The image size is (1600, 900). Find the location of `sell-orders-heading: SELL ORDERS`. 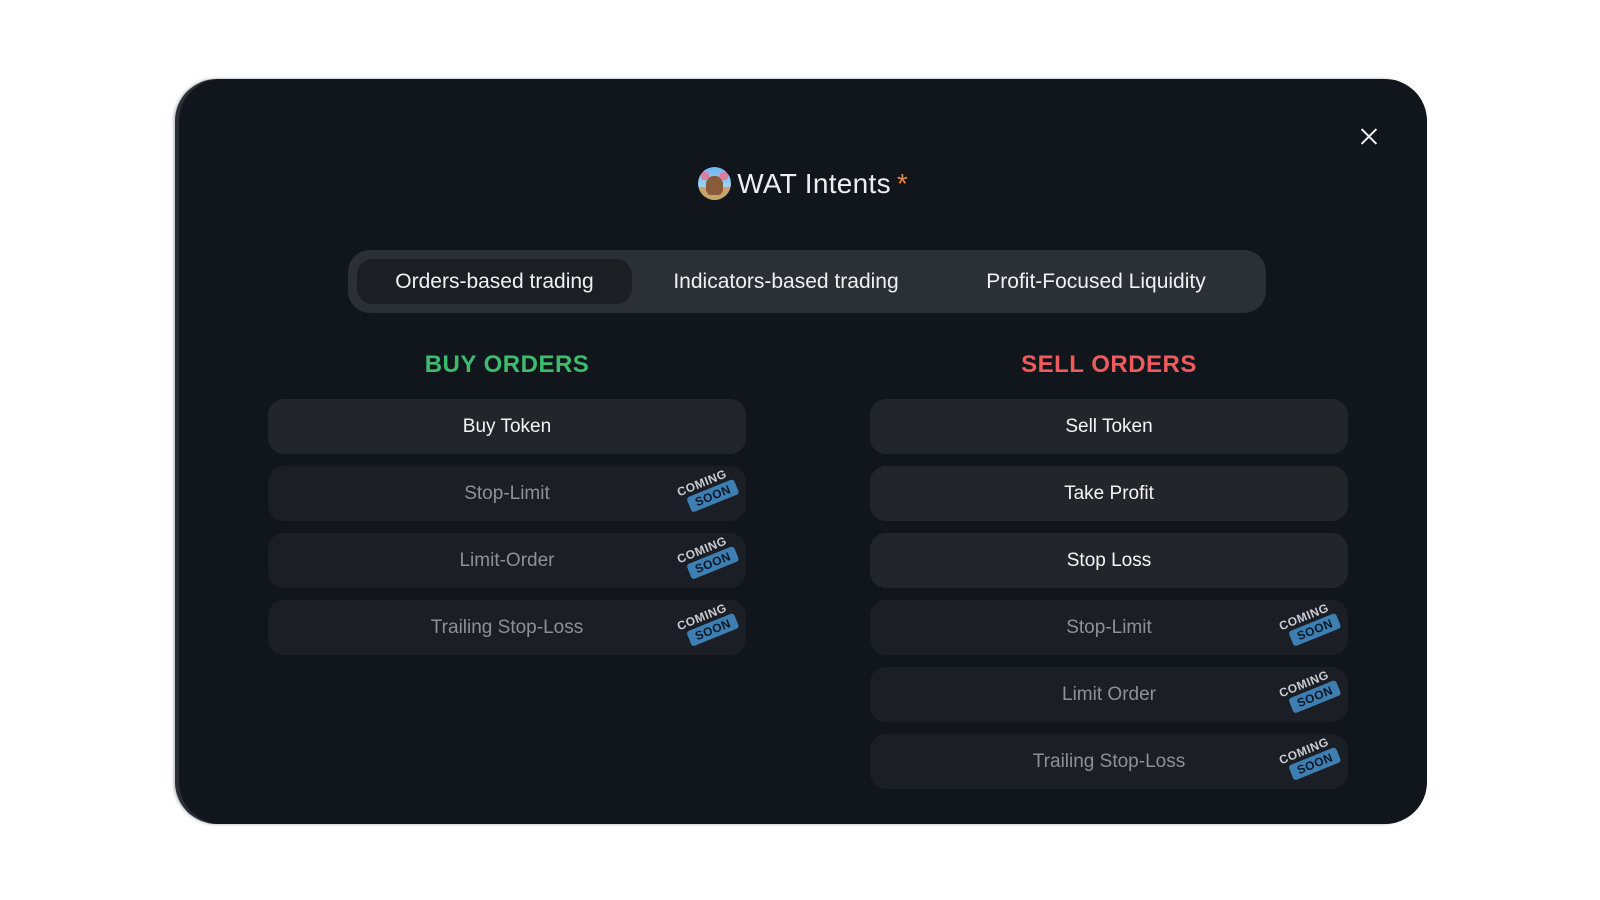

sell-orders-heading: SELL ORDERS is located at coordinates (1109, 364).